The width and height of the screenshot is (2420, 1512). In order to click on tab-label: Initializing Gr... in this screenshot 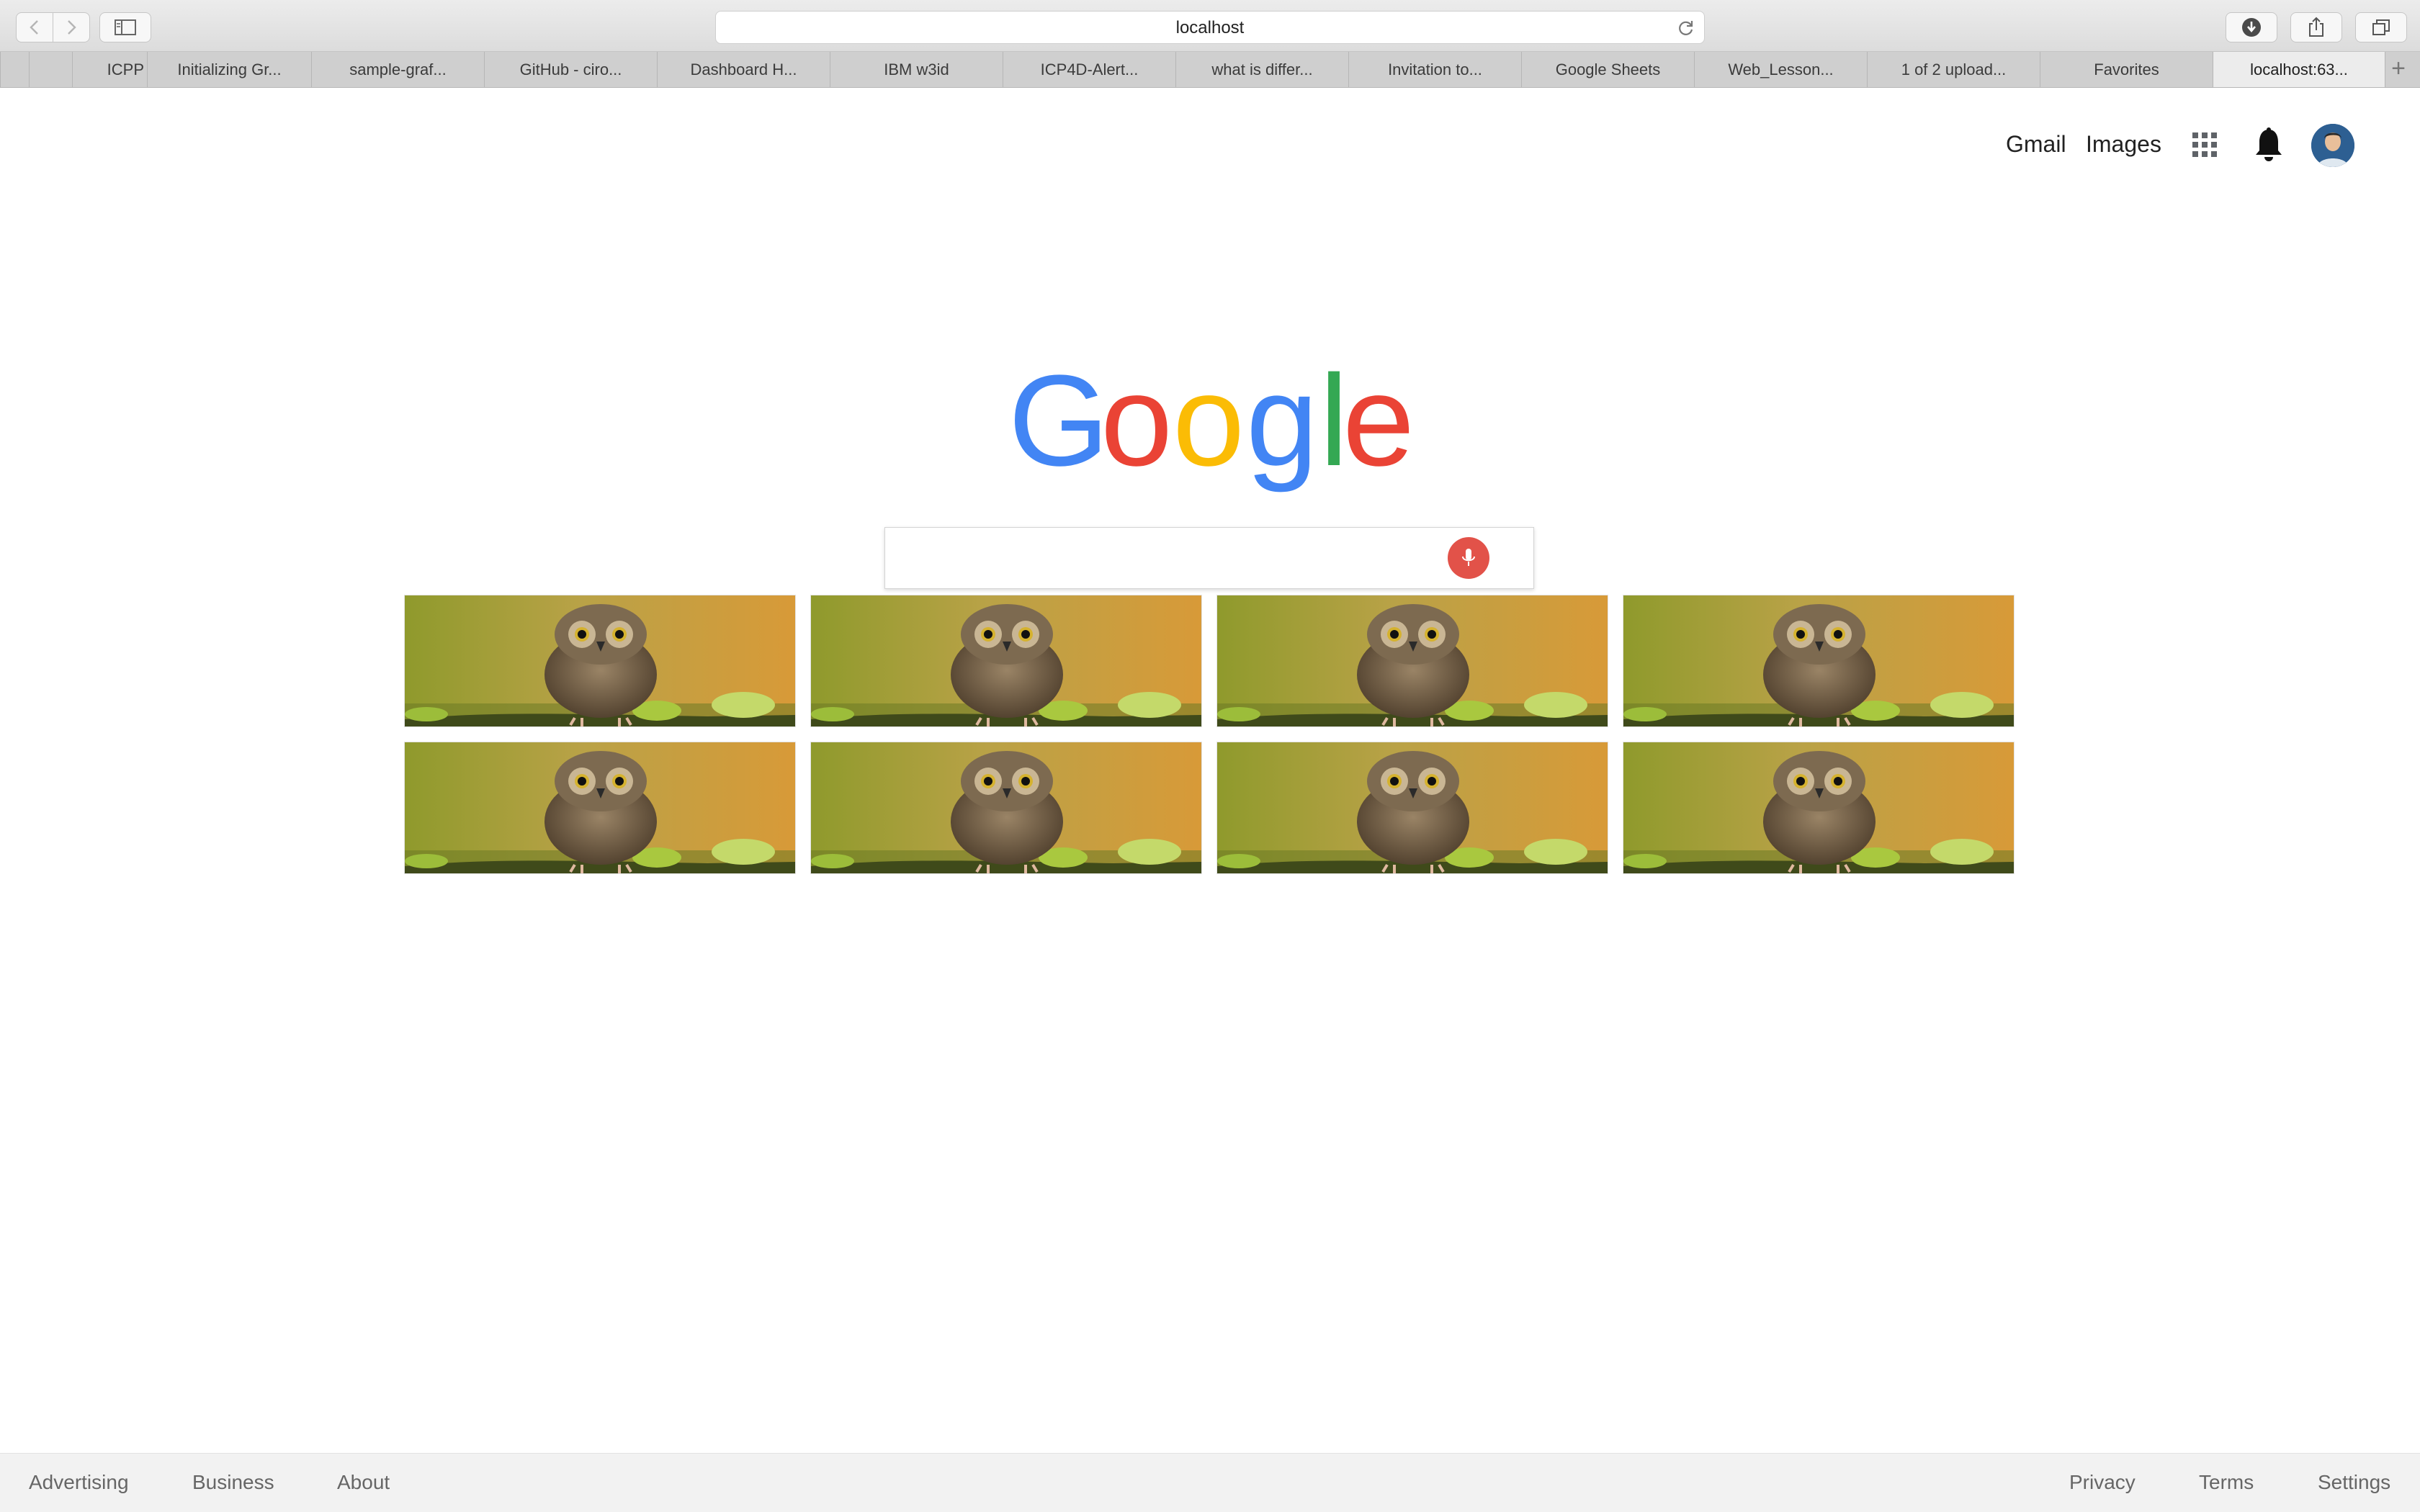, I will do `click(230, 69)`.